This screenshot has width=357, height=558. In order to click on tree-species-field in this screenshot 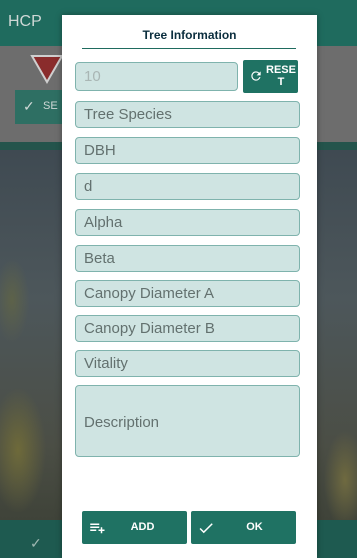, I will do `click(187, 114)`.